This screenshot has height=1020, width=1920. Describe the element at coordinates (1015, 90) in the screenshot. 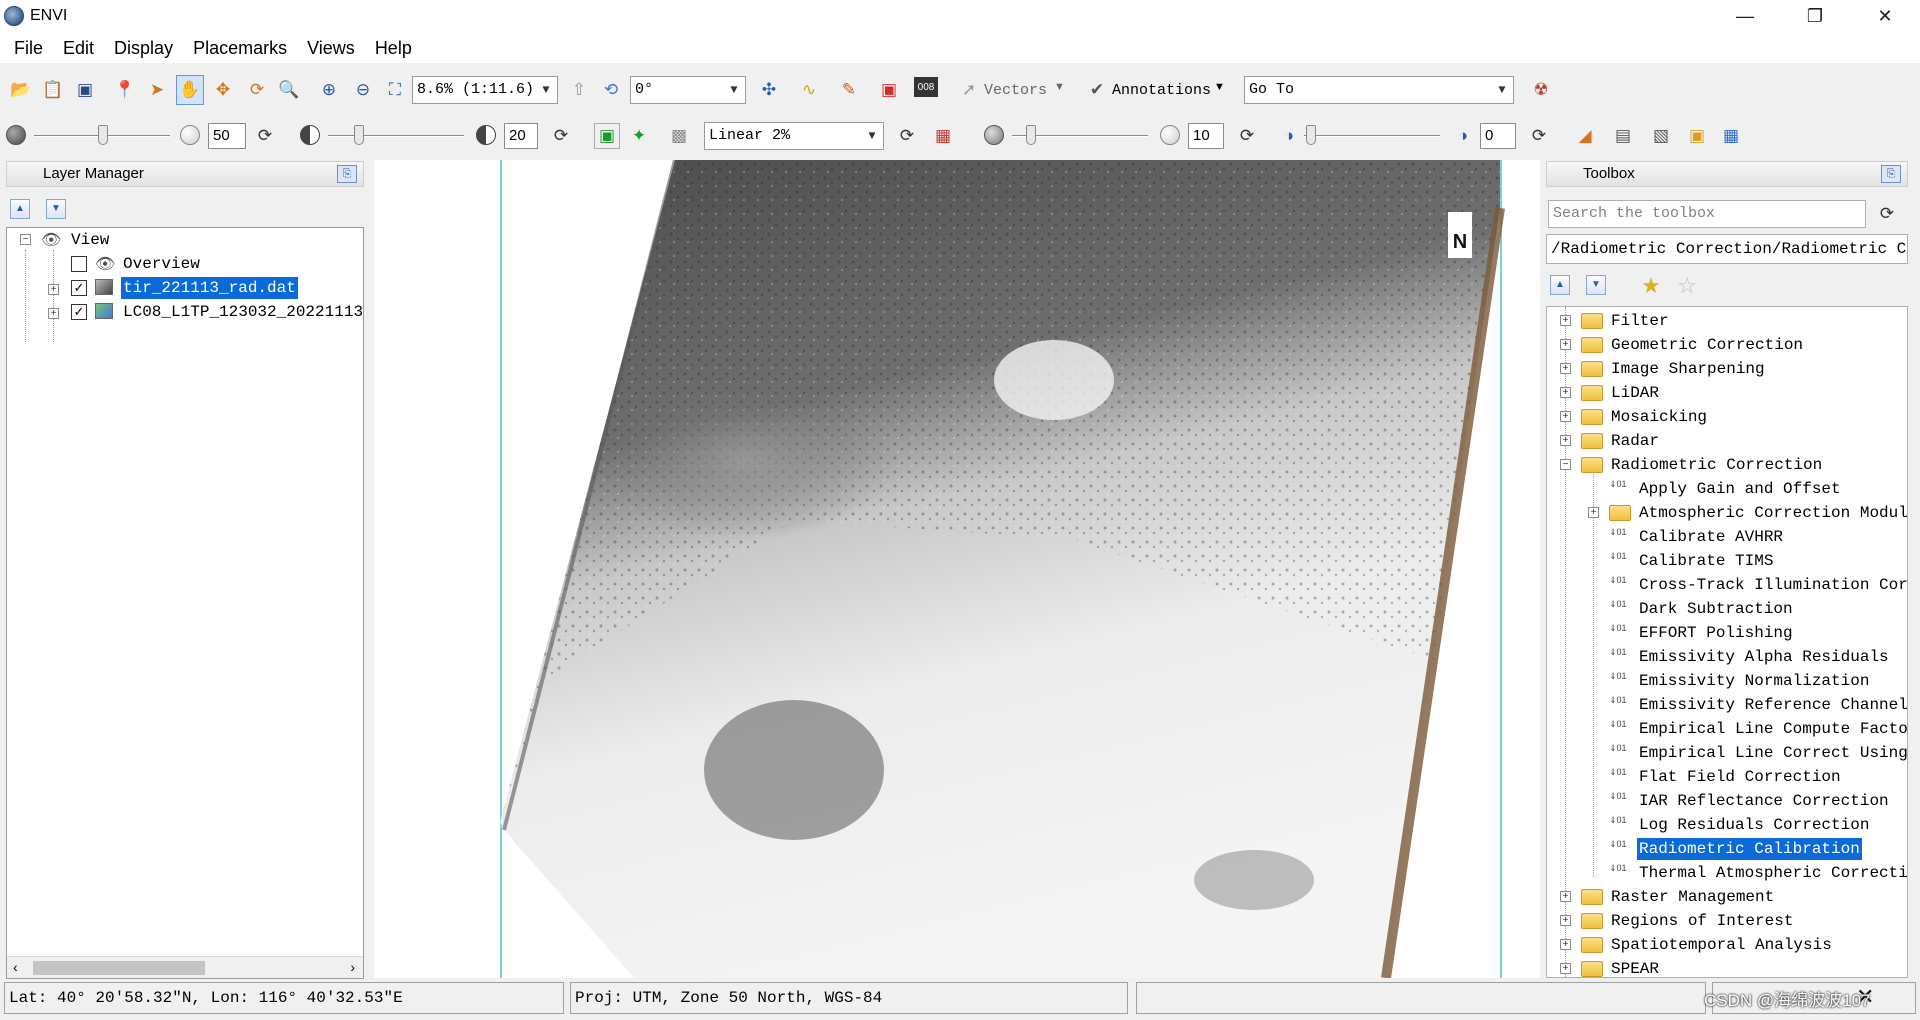

I see `vectors-menu: Vectors` at that location.